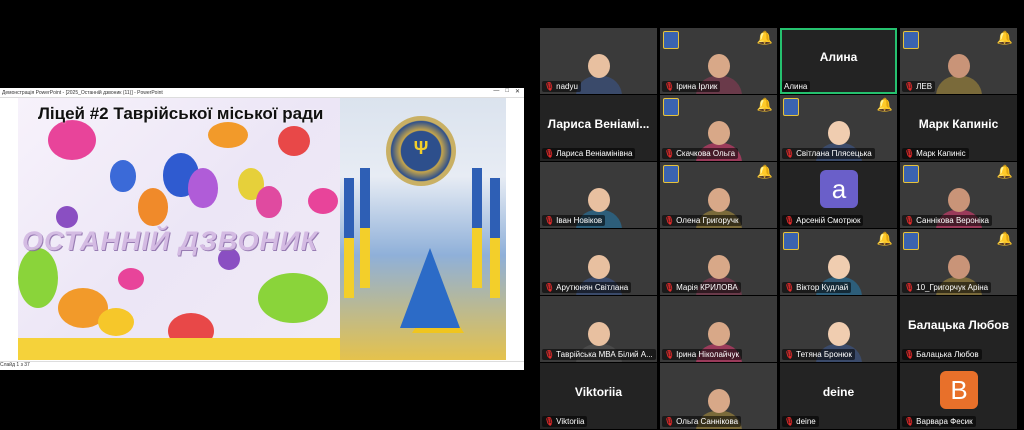  I want to click on participant-name-label: 🎙 Скачкова Ольга, so click(700, 153).